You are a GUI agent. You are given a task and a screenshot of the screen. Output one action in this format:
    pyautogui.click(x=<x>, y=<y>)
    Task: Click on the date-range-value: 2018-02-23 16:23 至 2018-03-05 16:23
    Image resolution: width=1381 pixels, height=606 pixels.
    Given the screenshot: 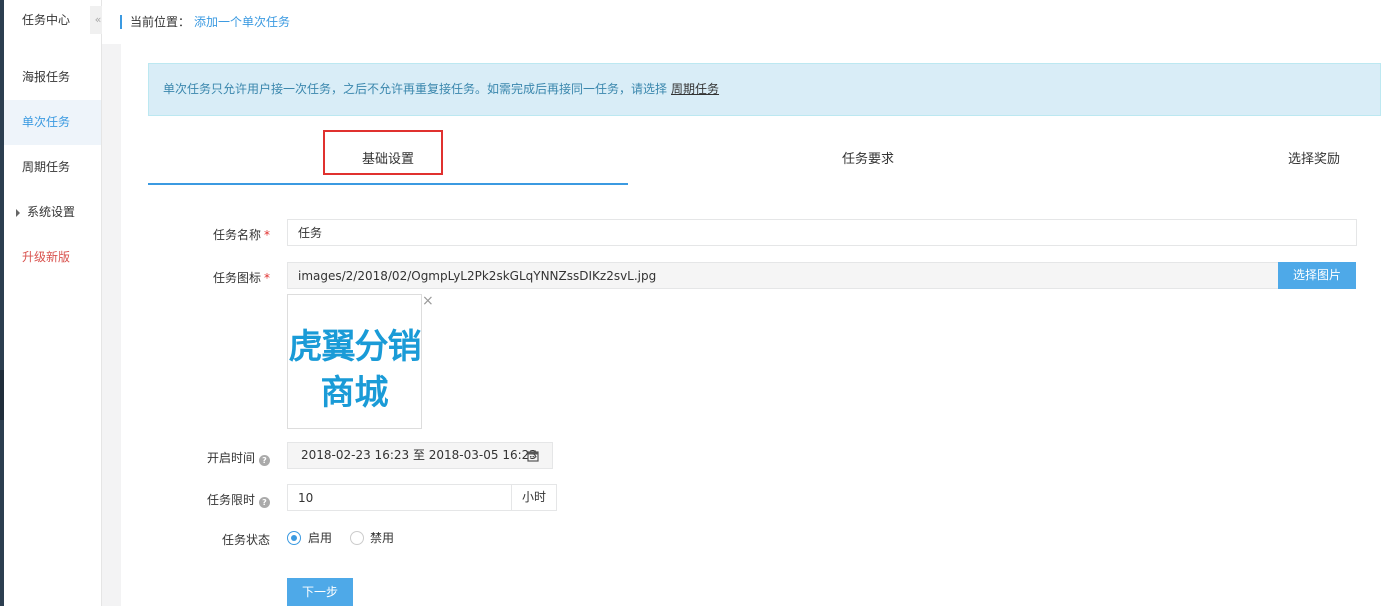 What is the action you would take?
    pyautogui.click(x=419, y=455)
    